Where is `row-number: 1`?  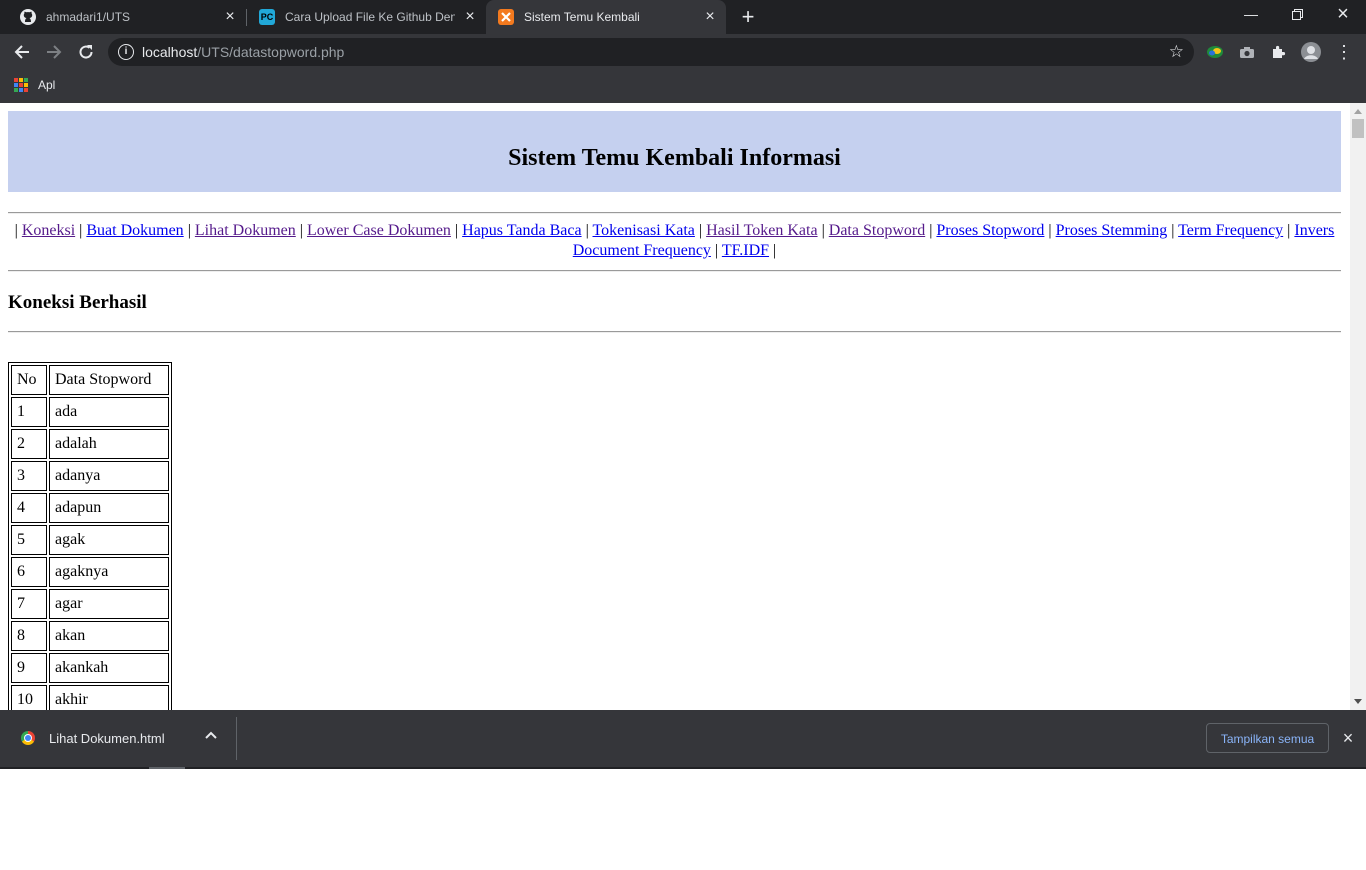 row-number: 1 is located at coordinates (29, 412).